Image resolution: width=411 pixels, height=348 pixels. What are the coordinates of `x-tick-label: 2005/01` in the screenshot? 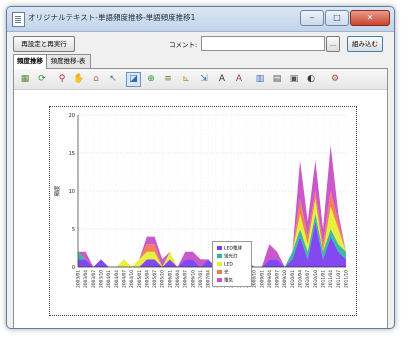 It's located at (140, 279).